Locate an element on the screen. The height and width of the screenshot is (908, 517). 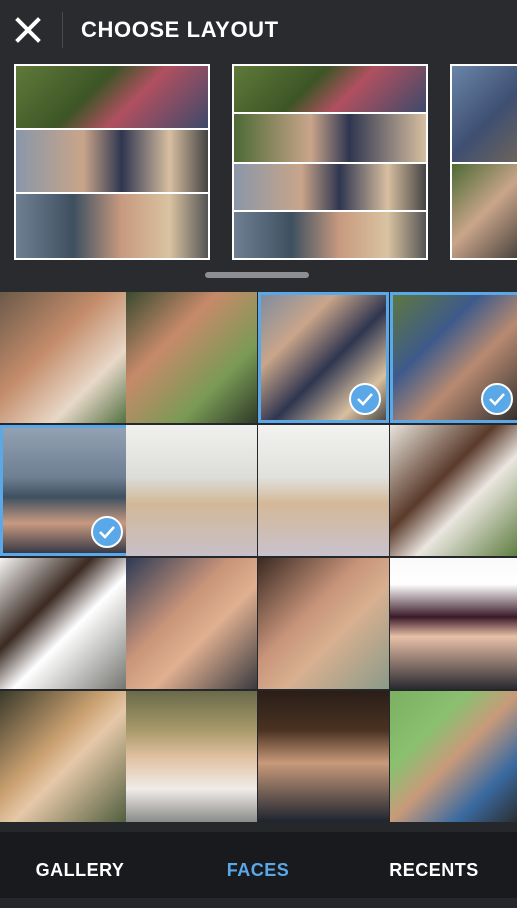
top-bar: CHOOSE LAYOUT is located at coordinates (258, 30).